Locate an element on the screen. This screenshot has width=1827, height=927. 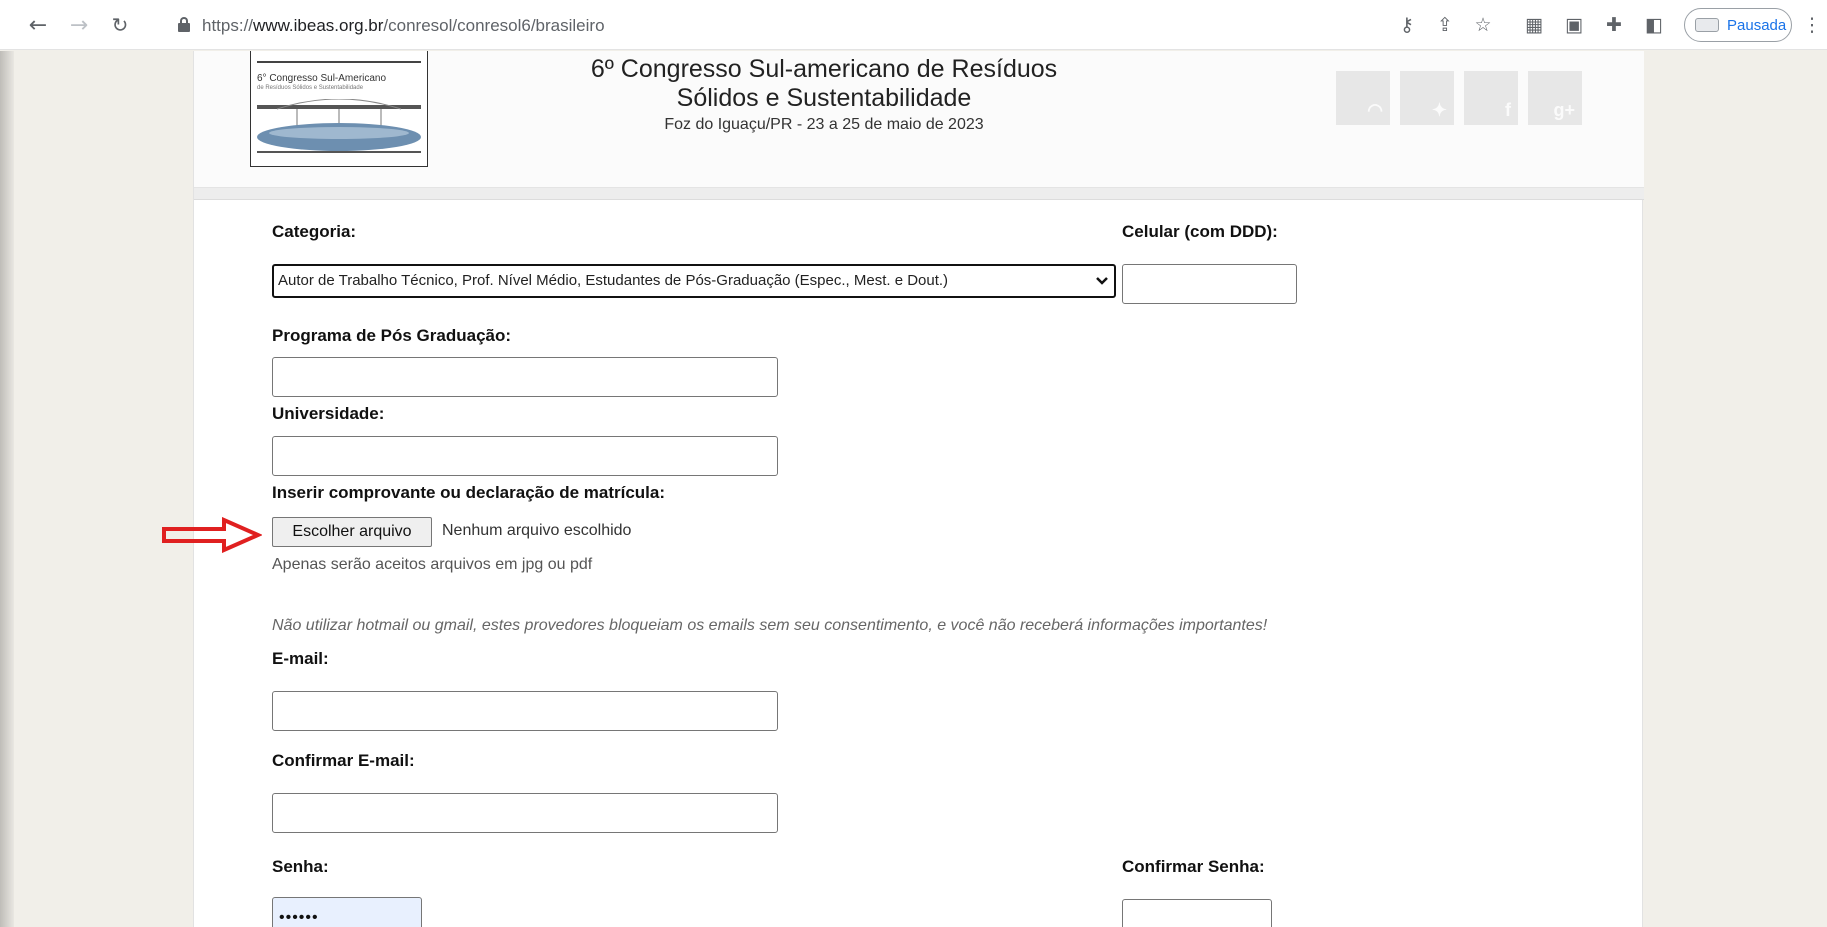
confirm-email-label: Confirmar E-mail: is located at coordinates (343, 760).